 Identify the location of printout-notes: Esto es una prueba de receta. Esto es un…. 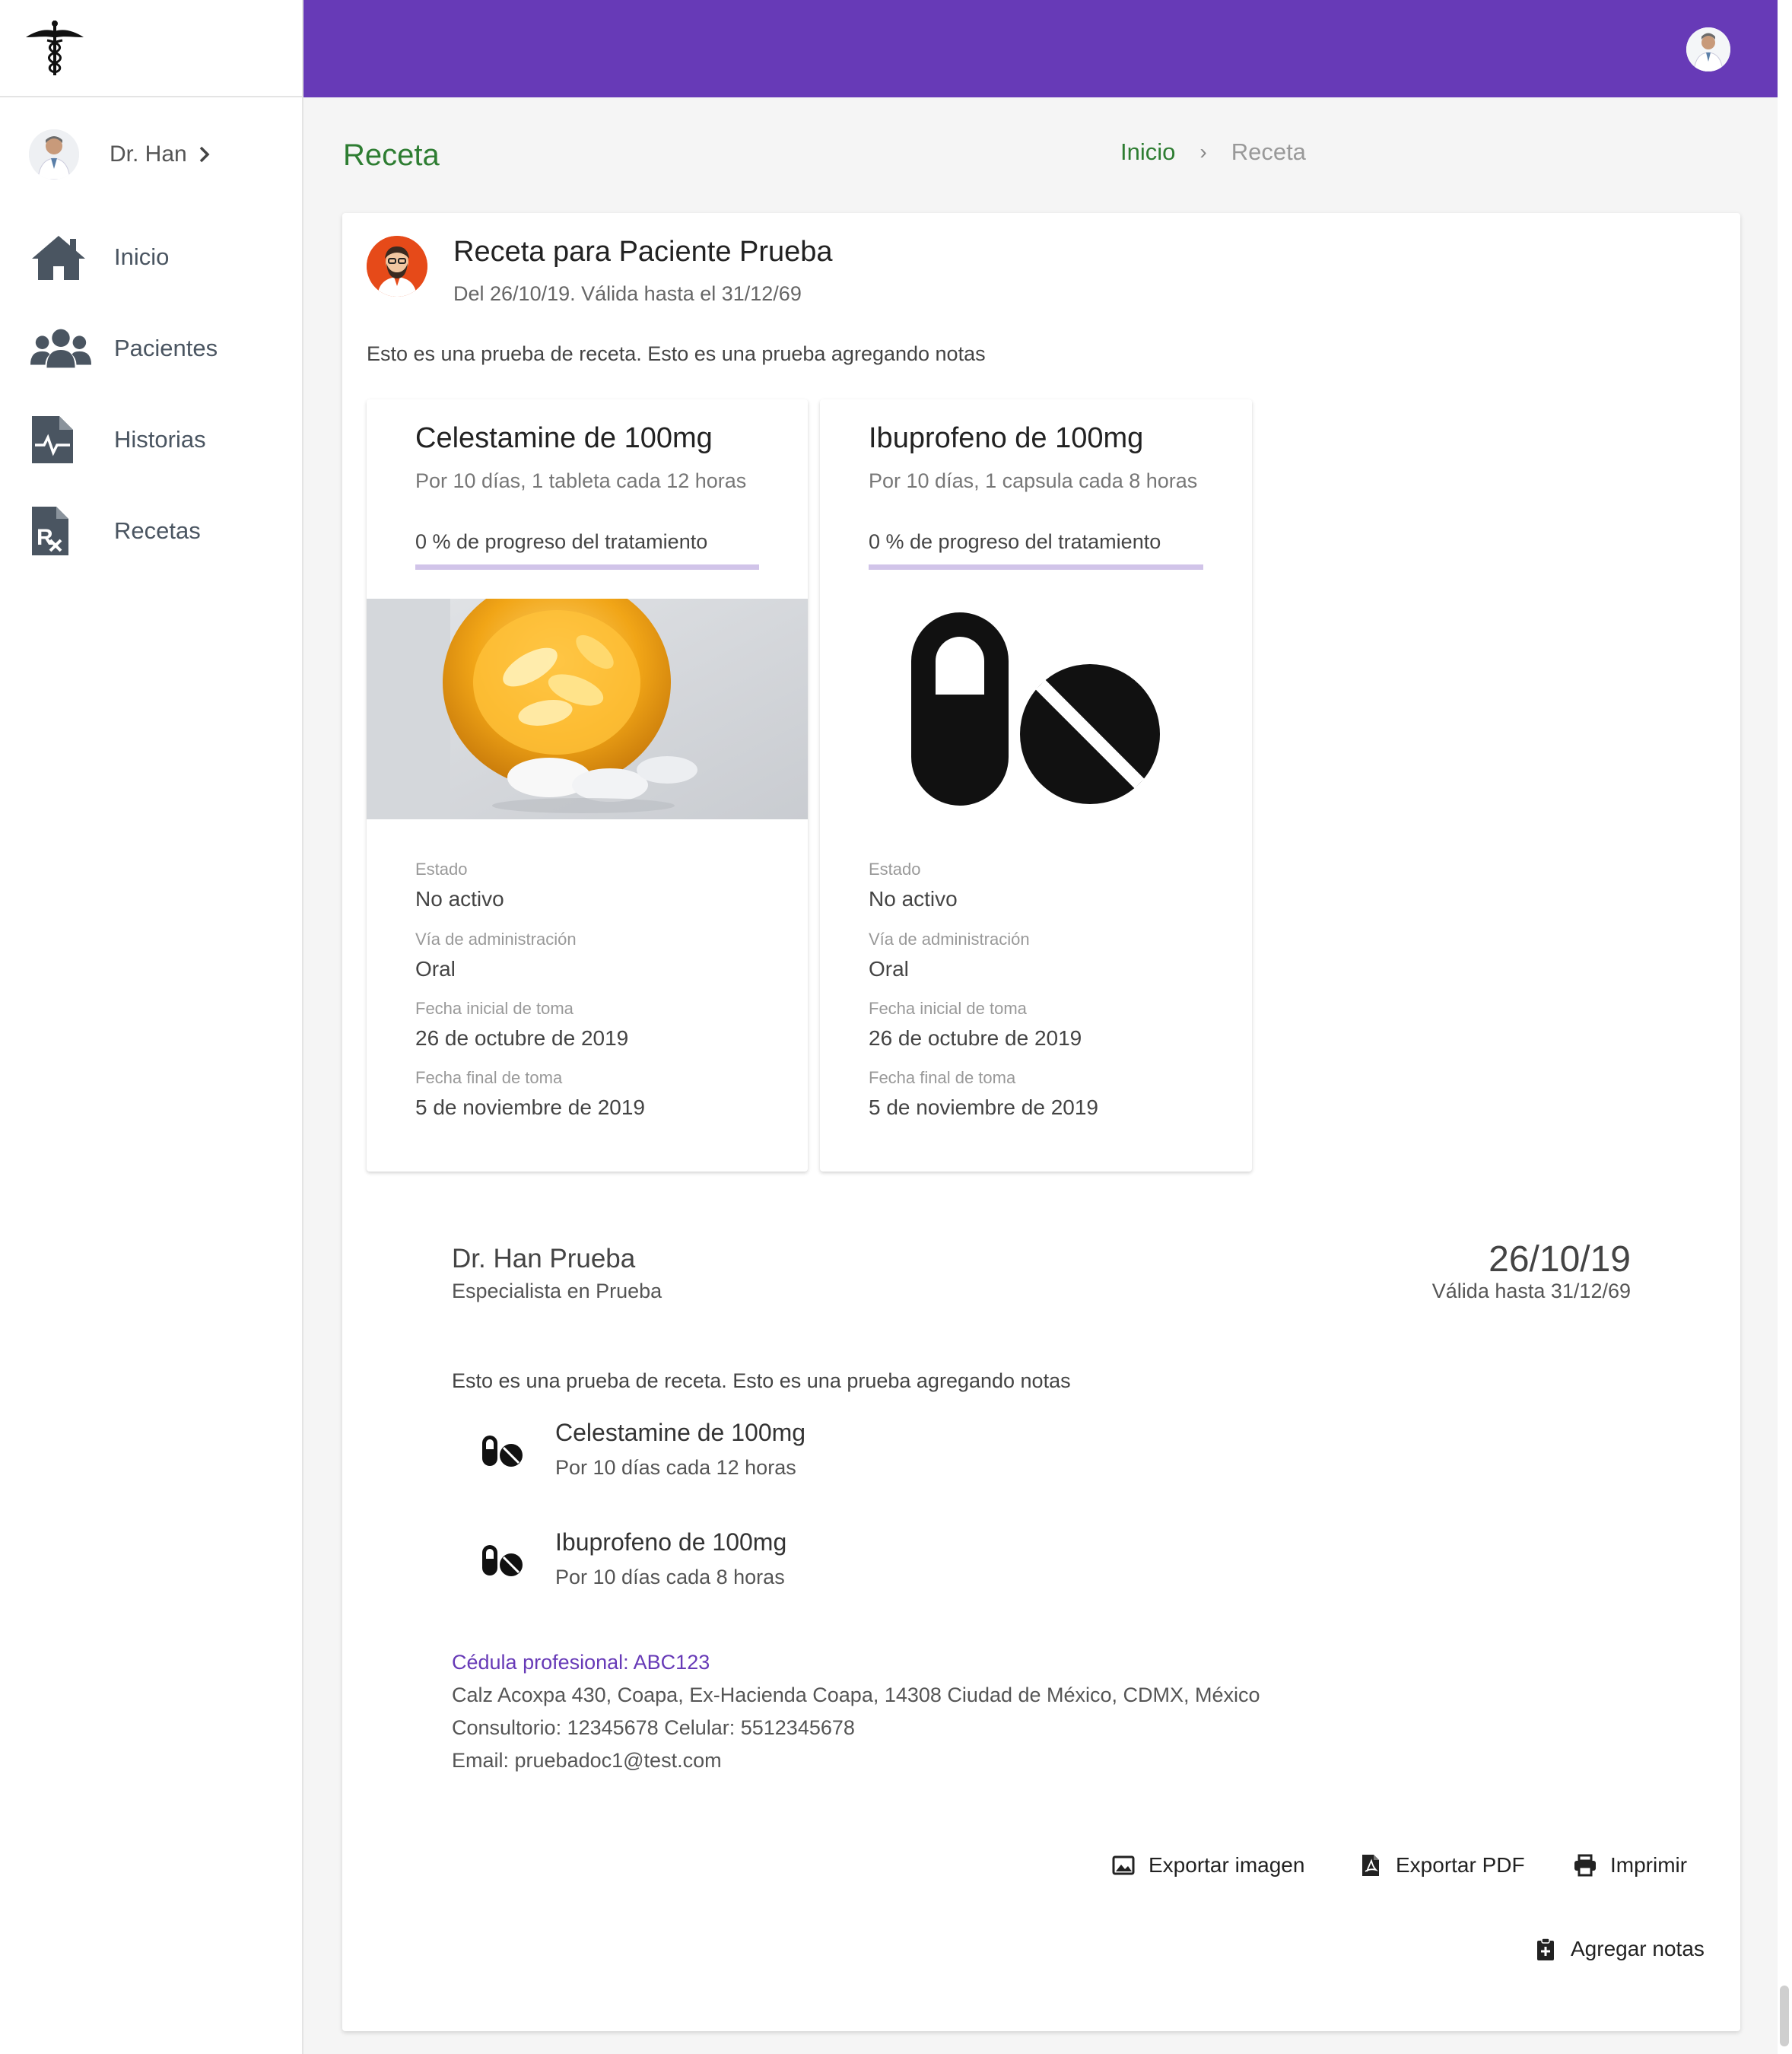
(761, 1380).